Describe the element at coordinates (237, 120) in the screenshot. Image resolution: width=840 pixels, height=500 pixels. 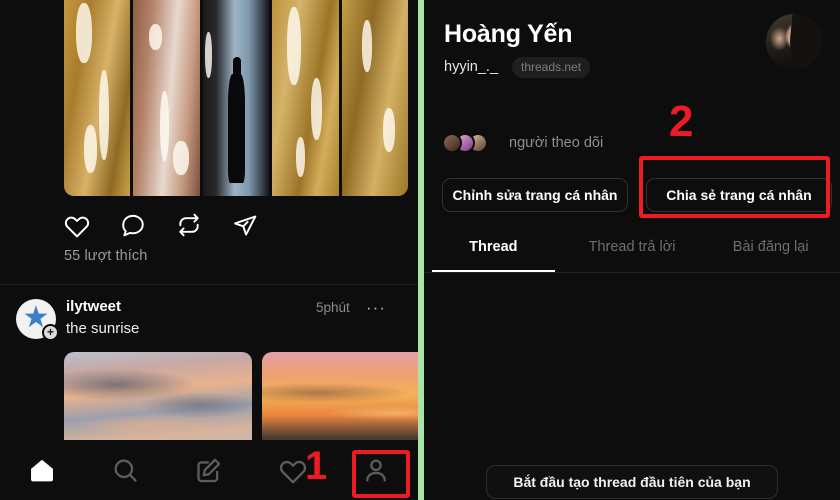
I see `backpack-silhouette` at that location.